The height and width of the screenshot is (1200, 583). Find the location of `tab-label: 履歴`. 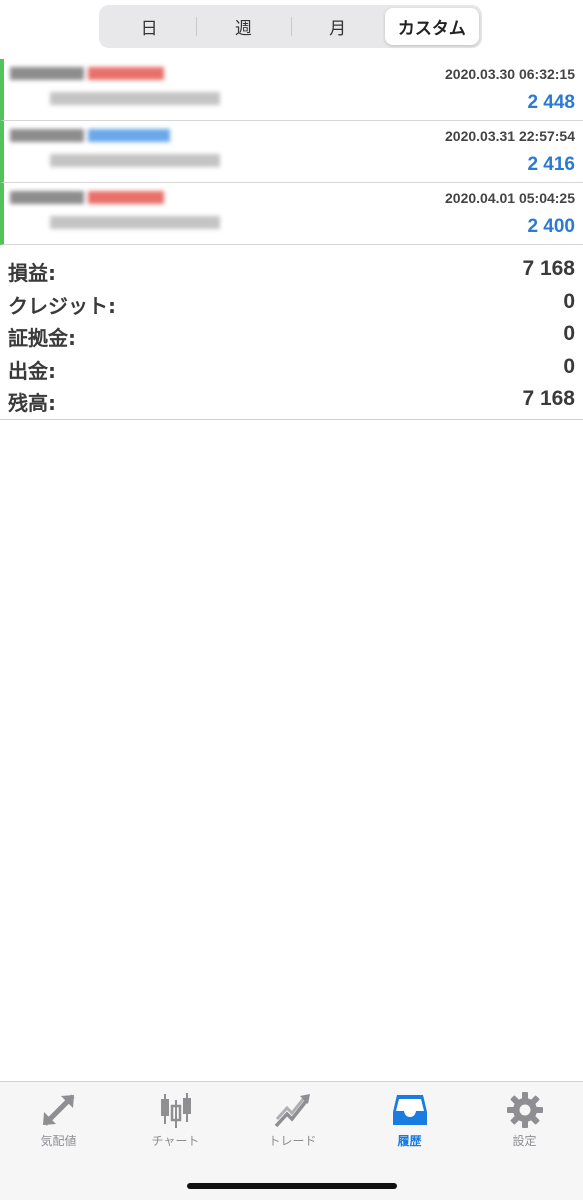

tab-label: 履歴 is located at coordinates (409, 1141).